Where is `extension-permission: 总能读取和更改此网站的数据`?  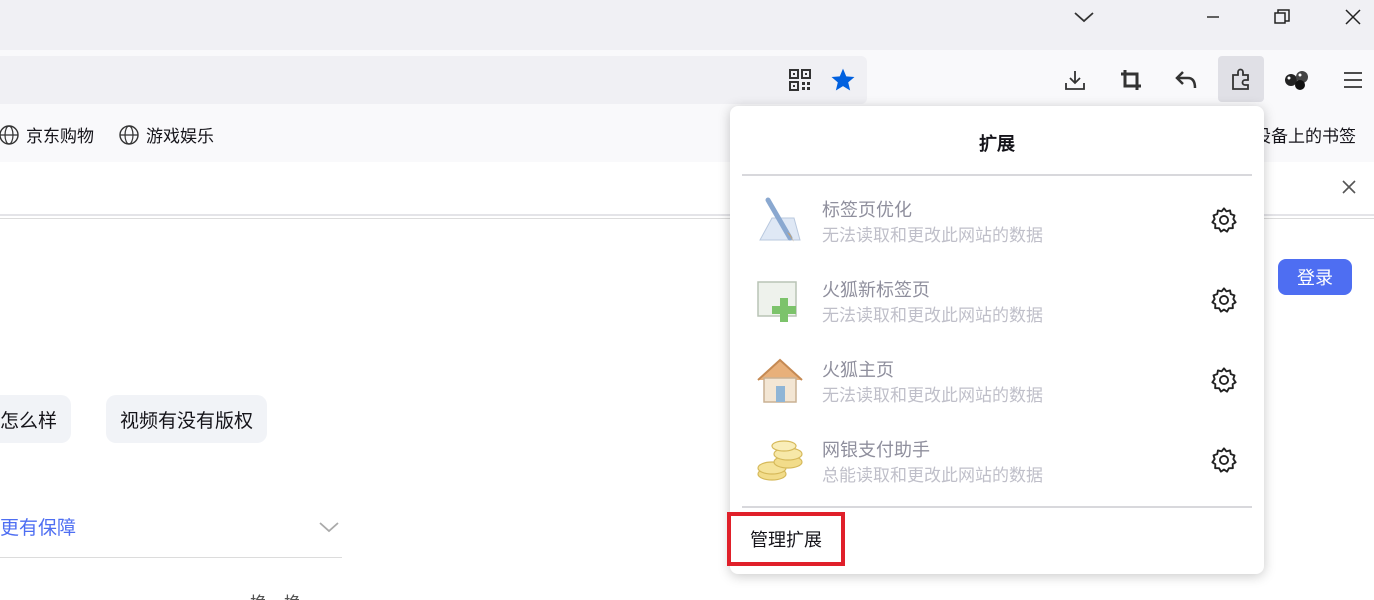 extension-permission: 总能读取和更改此网站的数据 is located at coordinates (932, 476).